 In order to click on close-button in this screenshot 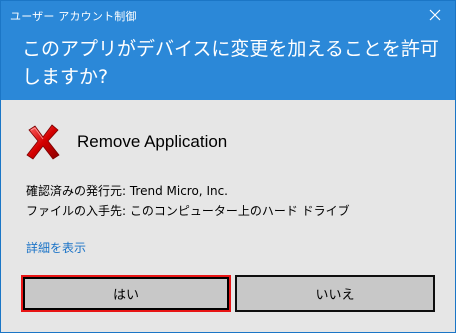, I will do `click(435, 15)`.